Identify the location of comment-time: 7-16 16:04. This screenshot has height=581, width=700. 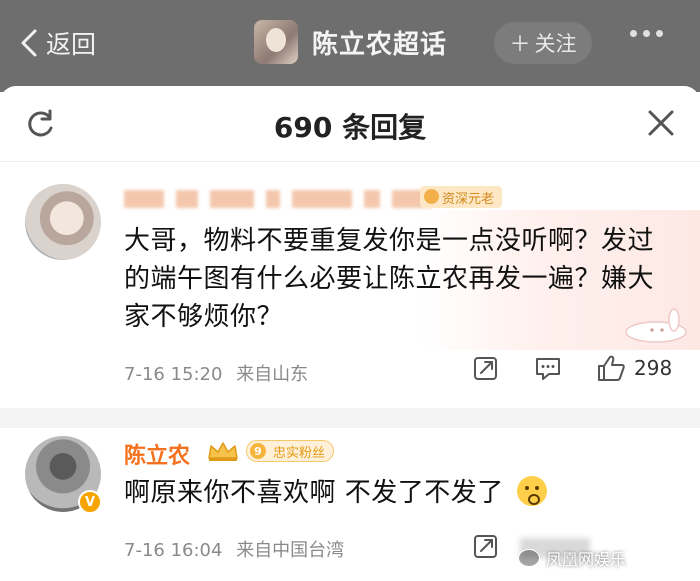
(173, 550).